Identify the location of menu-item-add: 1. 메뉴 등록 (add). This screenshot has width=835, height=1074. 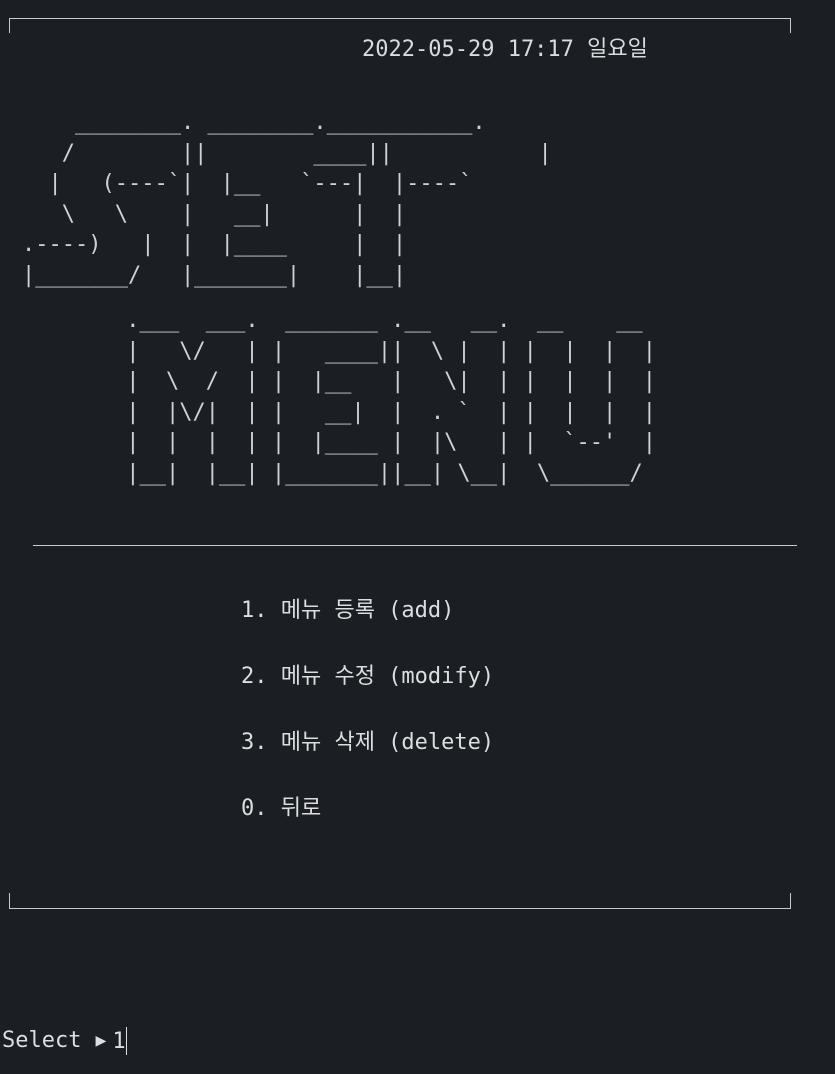
(367, 629).